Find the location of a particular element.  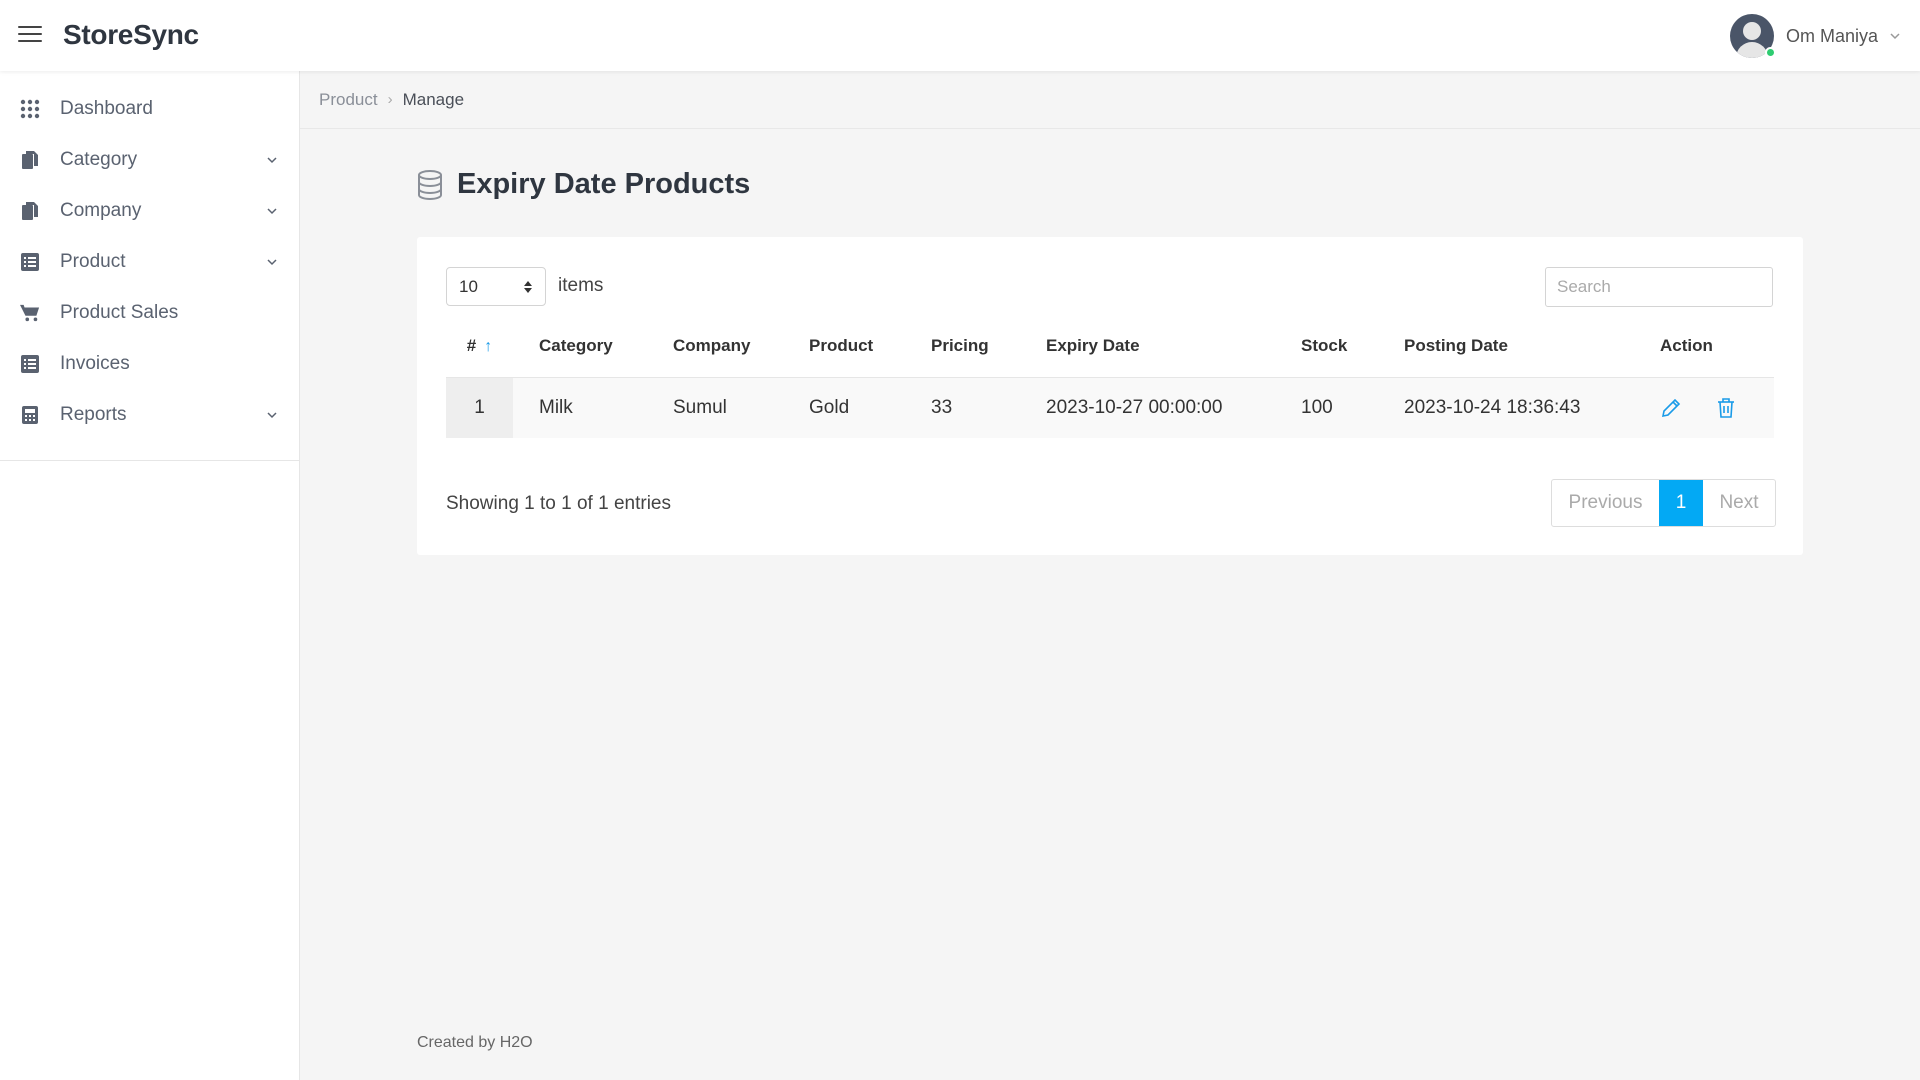

cell-product: Gold is located at coordinates (829, 407).